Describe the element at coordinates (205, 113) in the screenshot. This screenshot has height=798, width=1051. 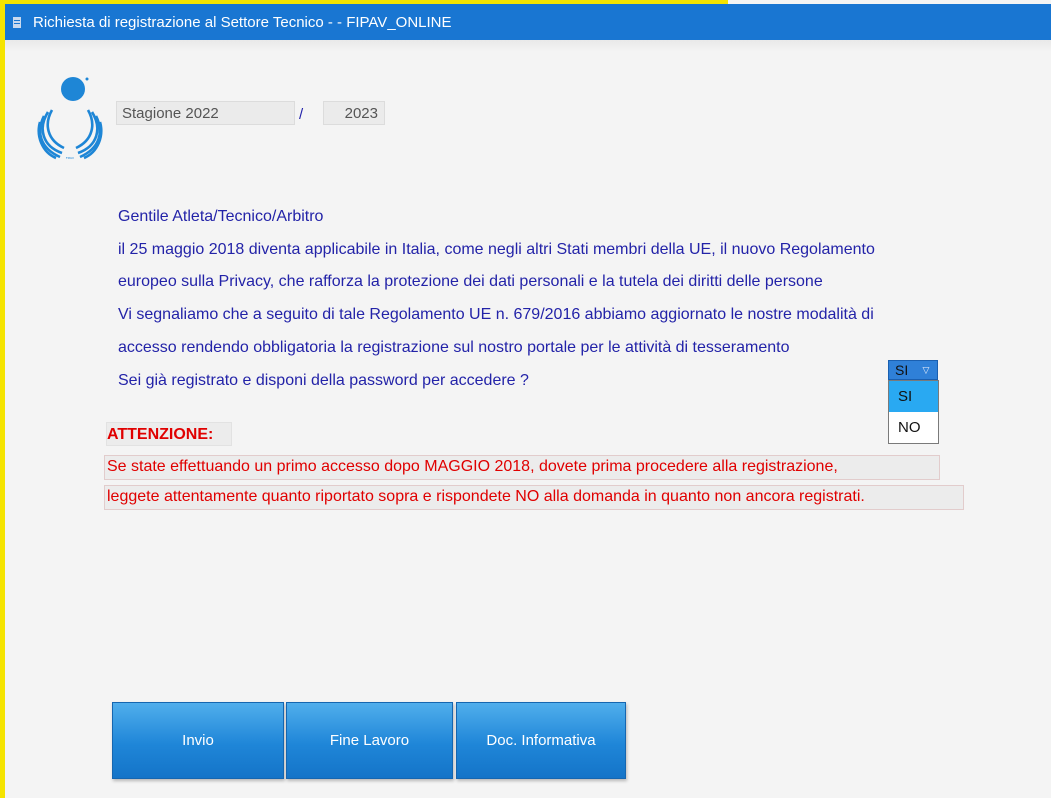
I see `season-start-field: Stagione 2022` at that location.